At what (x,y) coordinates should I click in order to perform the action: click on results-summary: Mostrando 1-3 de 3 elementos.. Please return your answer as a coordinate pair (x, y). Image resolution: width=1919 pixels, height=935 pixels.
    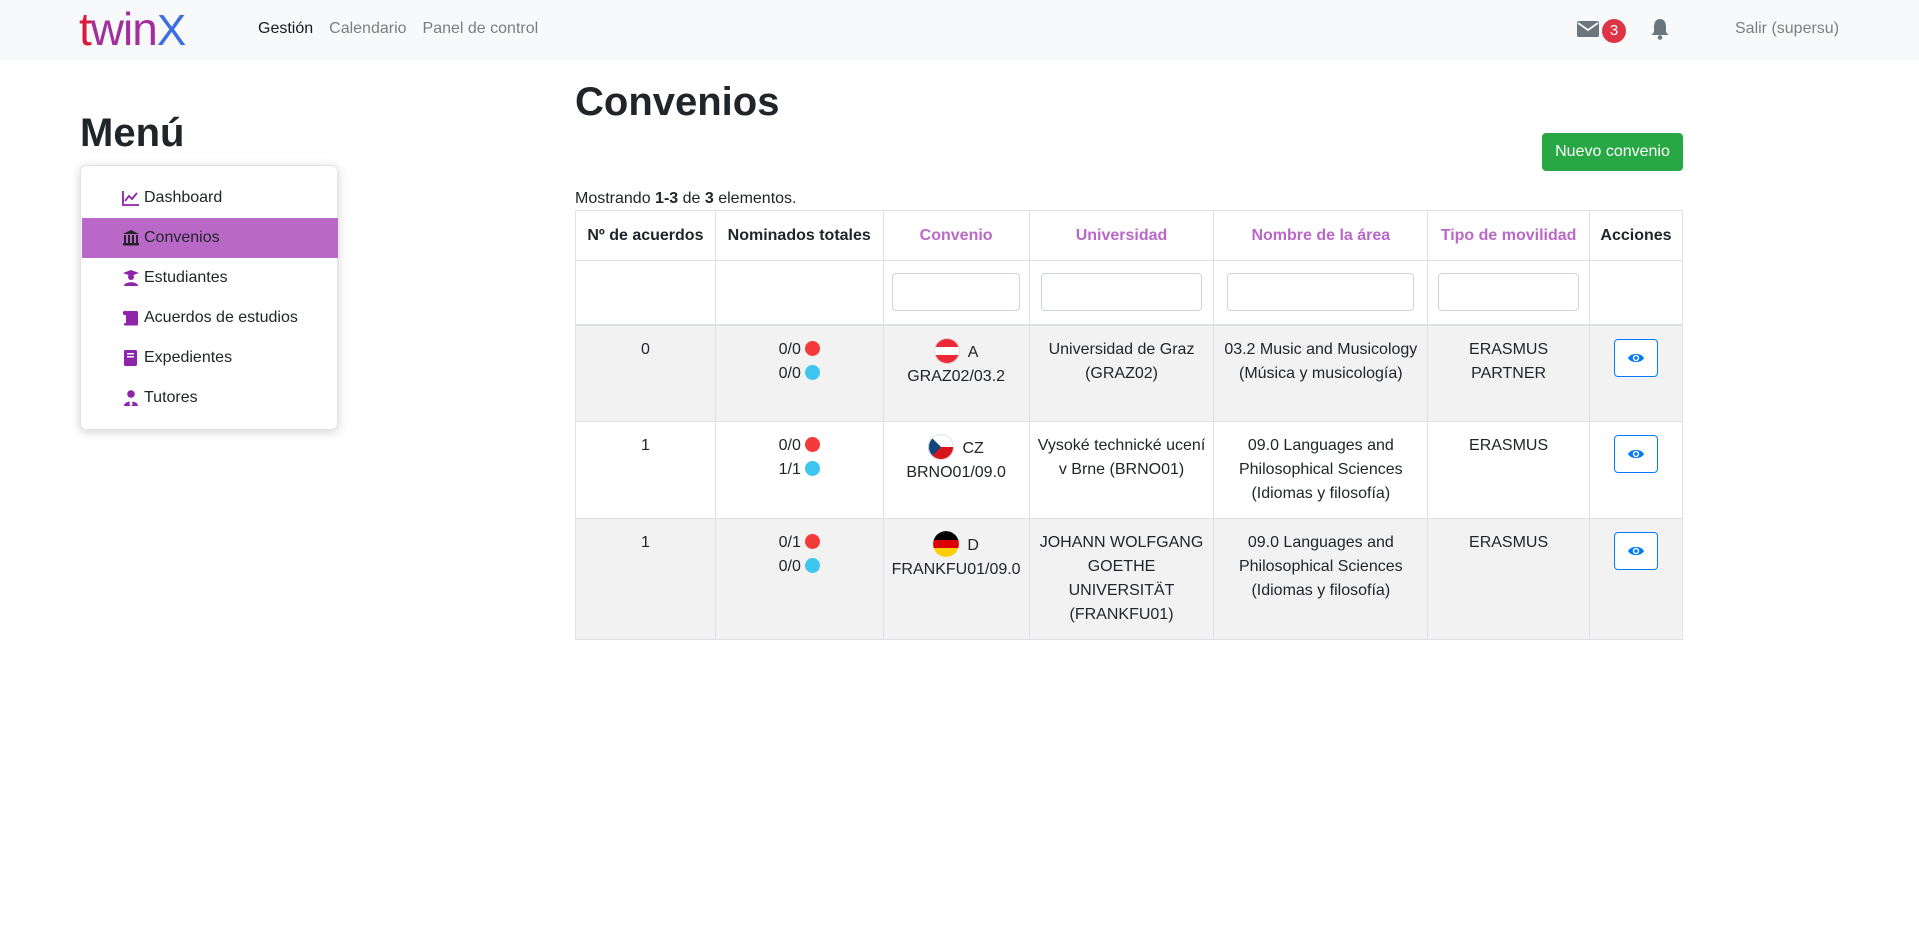
    Looking at the image, I should click on (685, 199).